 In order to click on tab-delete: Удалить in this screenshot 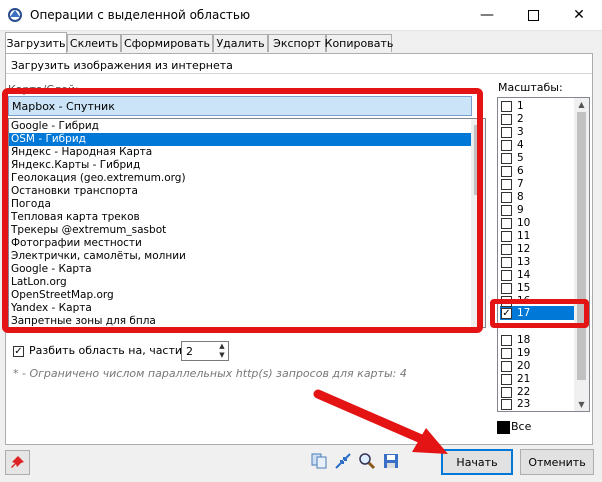, I will do `click(240, 43)`.